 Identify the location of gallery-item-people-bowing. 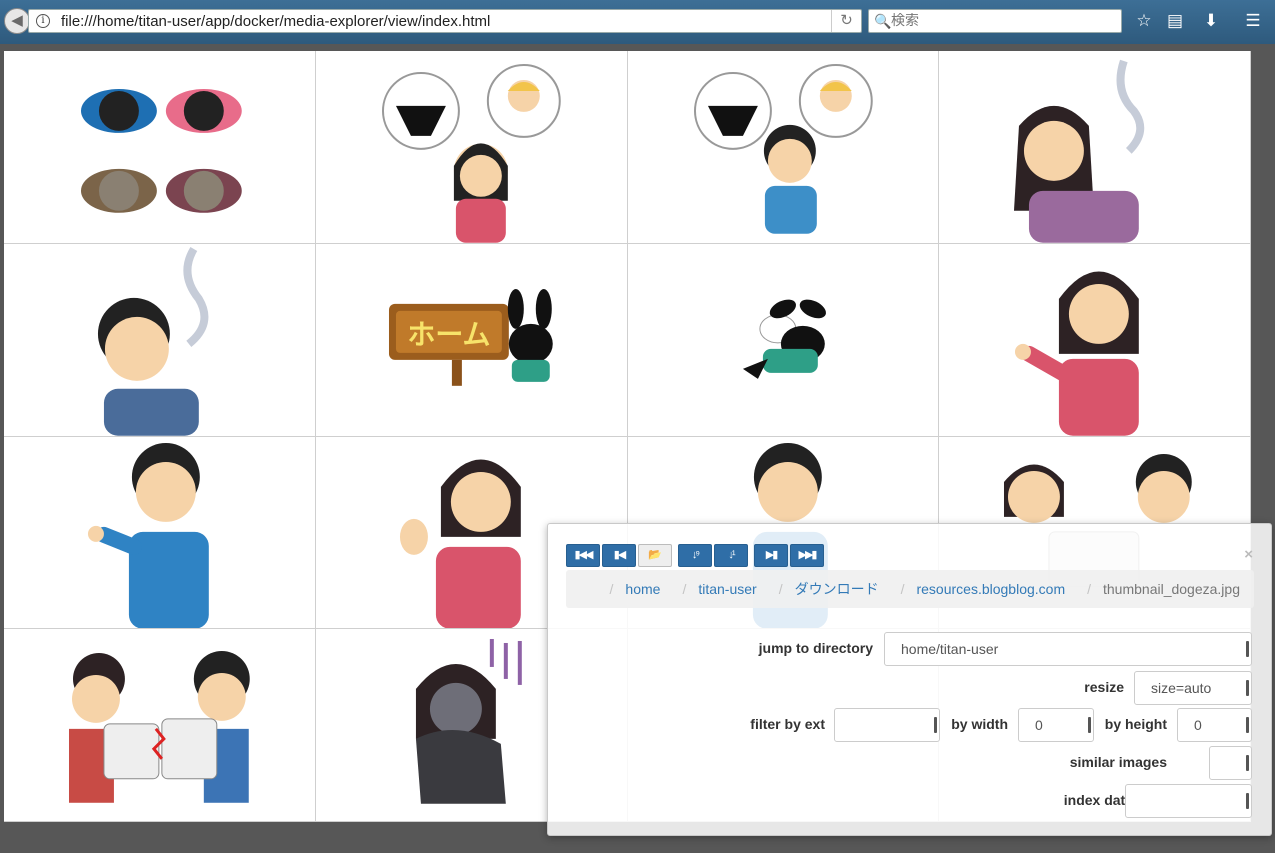
(160, 147).